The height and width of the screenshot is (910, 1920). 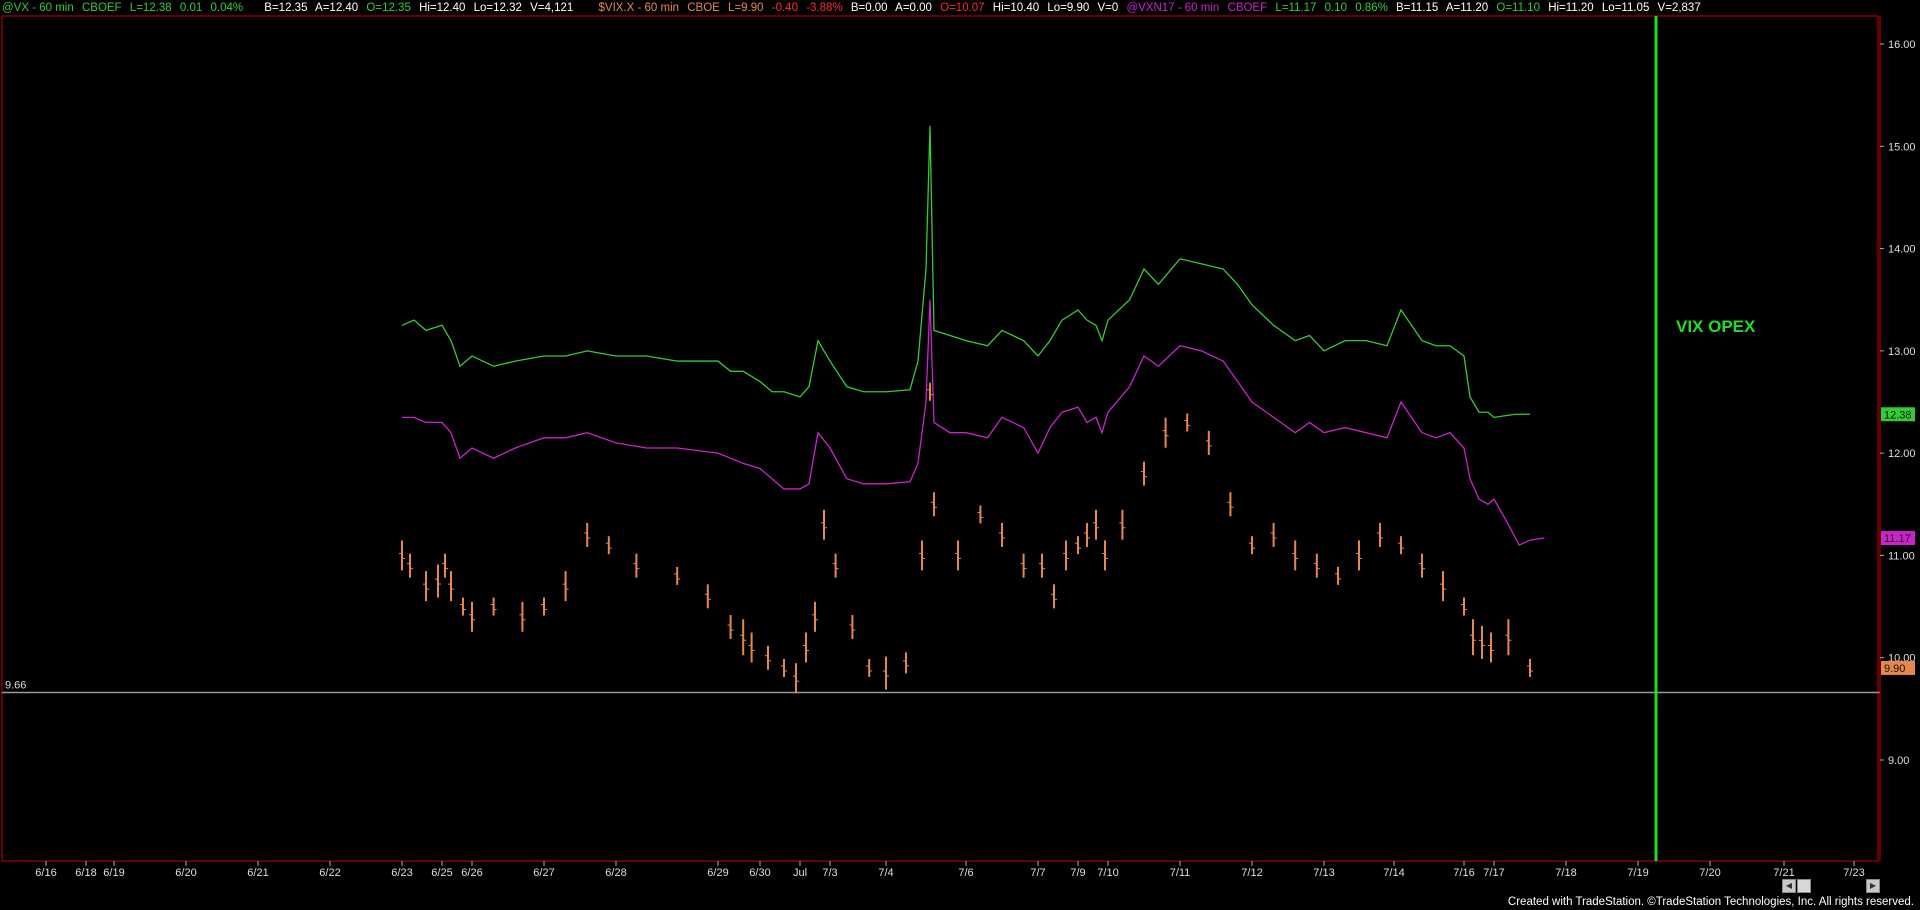 What do you see at coordinates (1463, 872) in the screenshot?
I see `x-tick-label: 7/16` at bounding box center [1463, 872].